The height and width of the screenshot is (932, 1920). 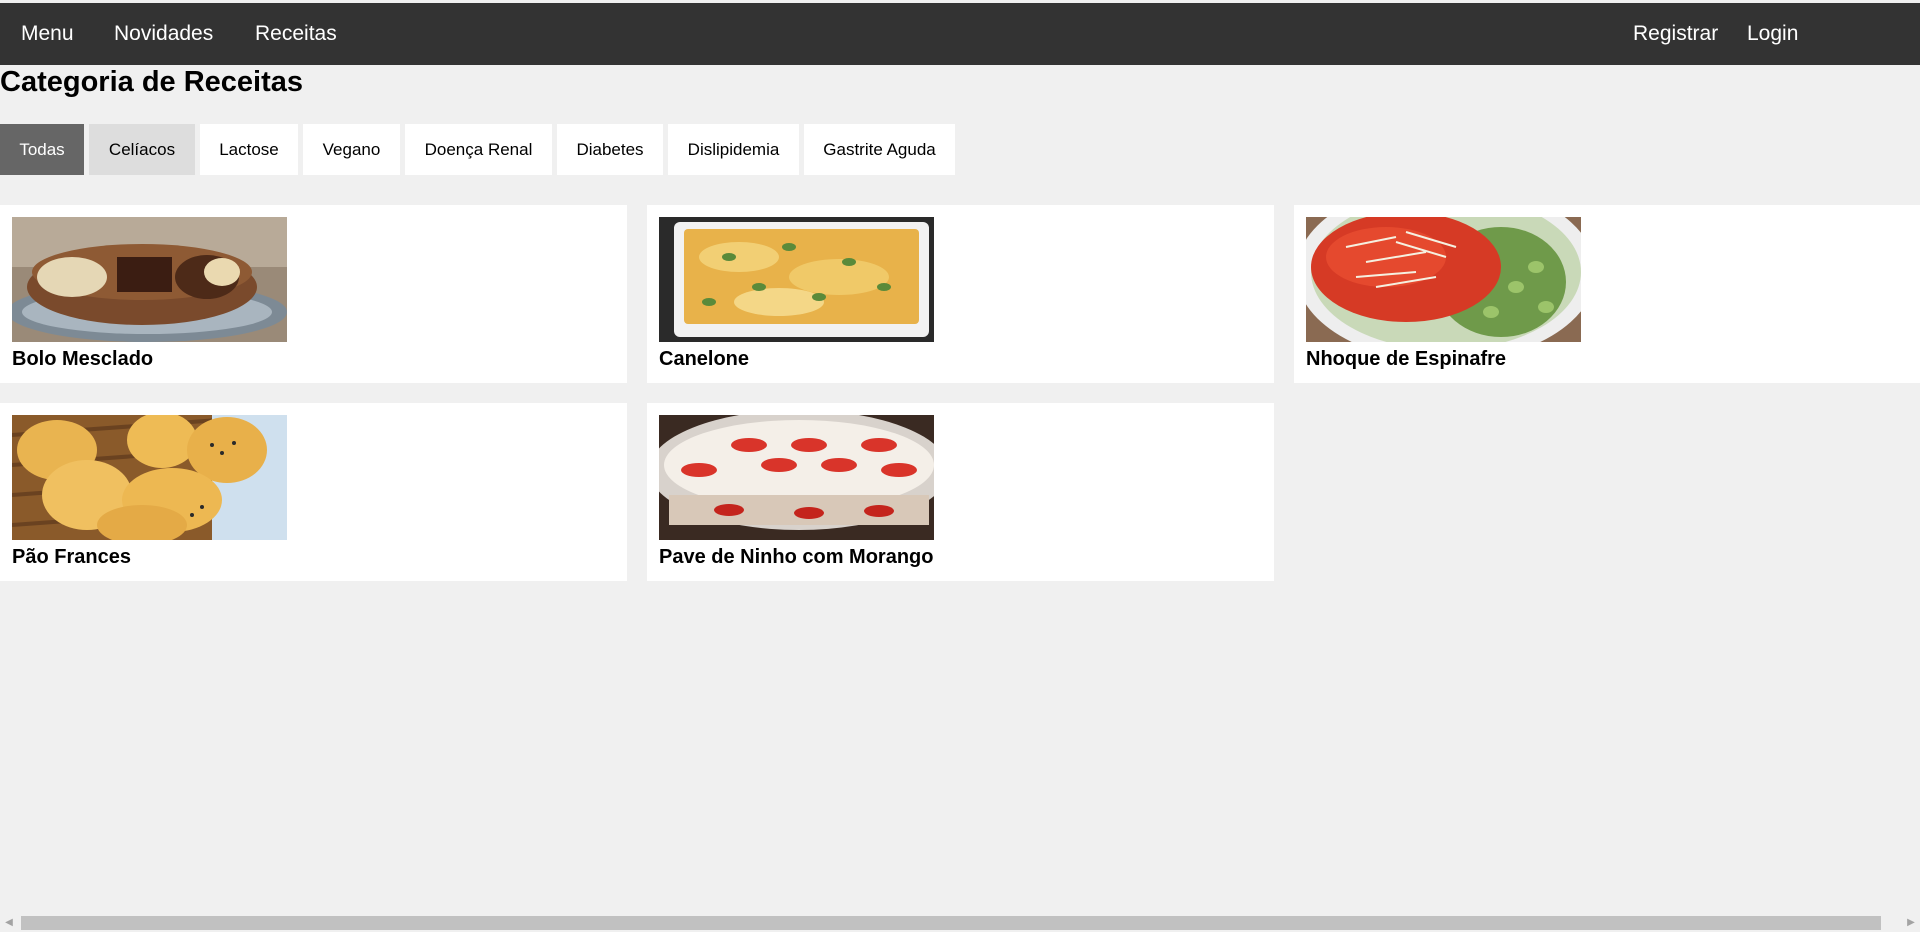 I want to click on recipe-card: Pave de Ninho com Morango, so click(x=960, y=492).